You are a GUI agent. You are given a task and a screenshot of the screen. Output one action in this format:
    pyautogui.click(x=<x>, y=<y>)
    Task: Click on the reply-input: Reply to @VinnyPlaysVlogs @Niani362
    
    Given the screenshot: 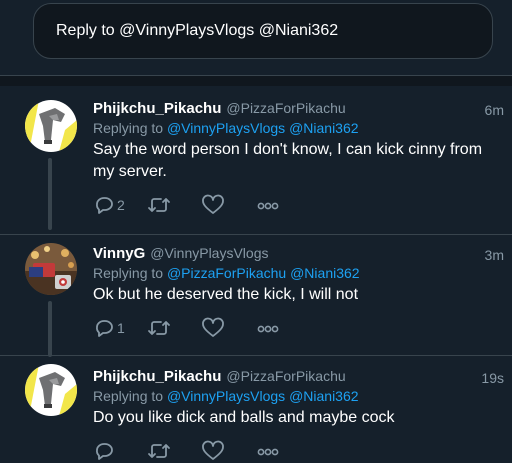 What is the action you would take?
    pyautogui.click(x=263, y=31)
    